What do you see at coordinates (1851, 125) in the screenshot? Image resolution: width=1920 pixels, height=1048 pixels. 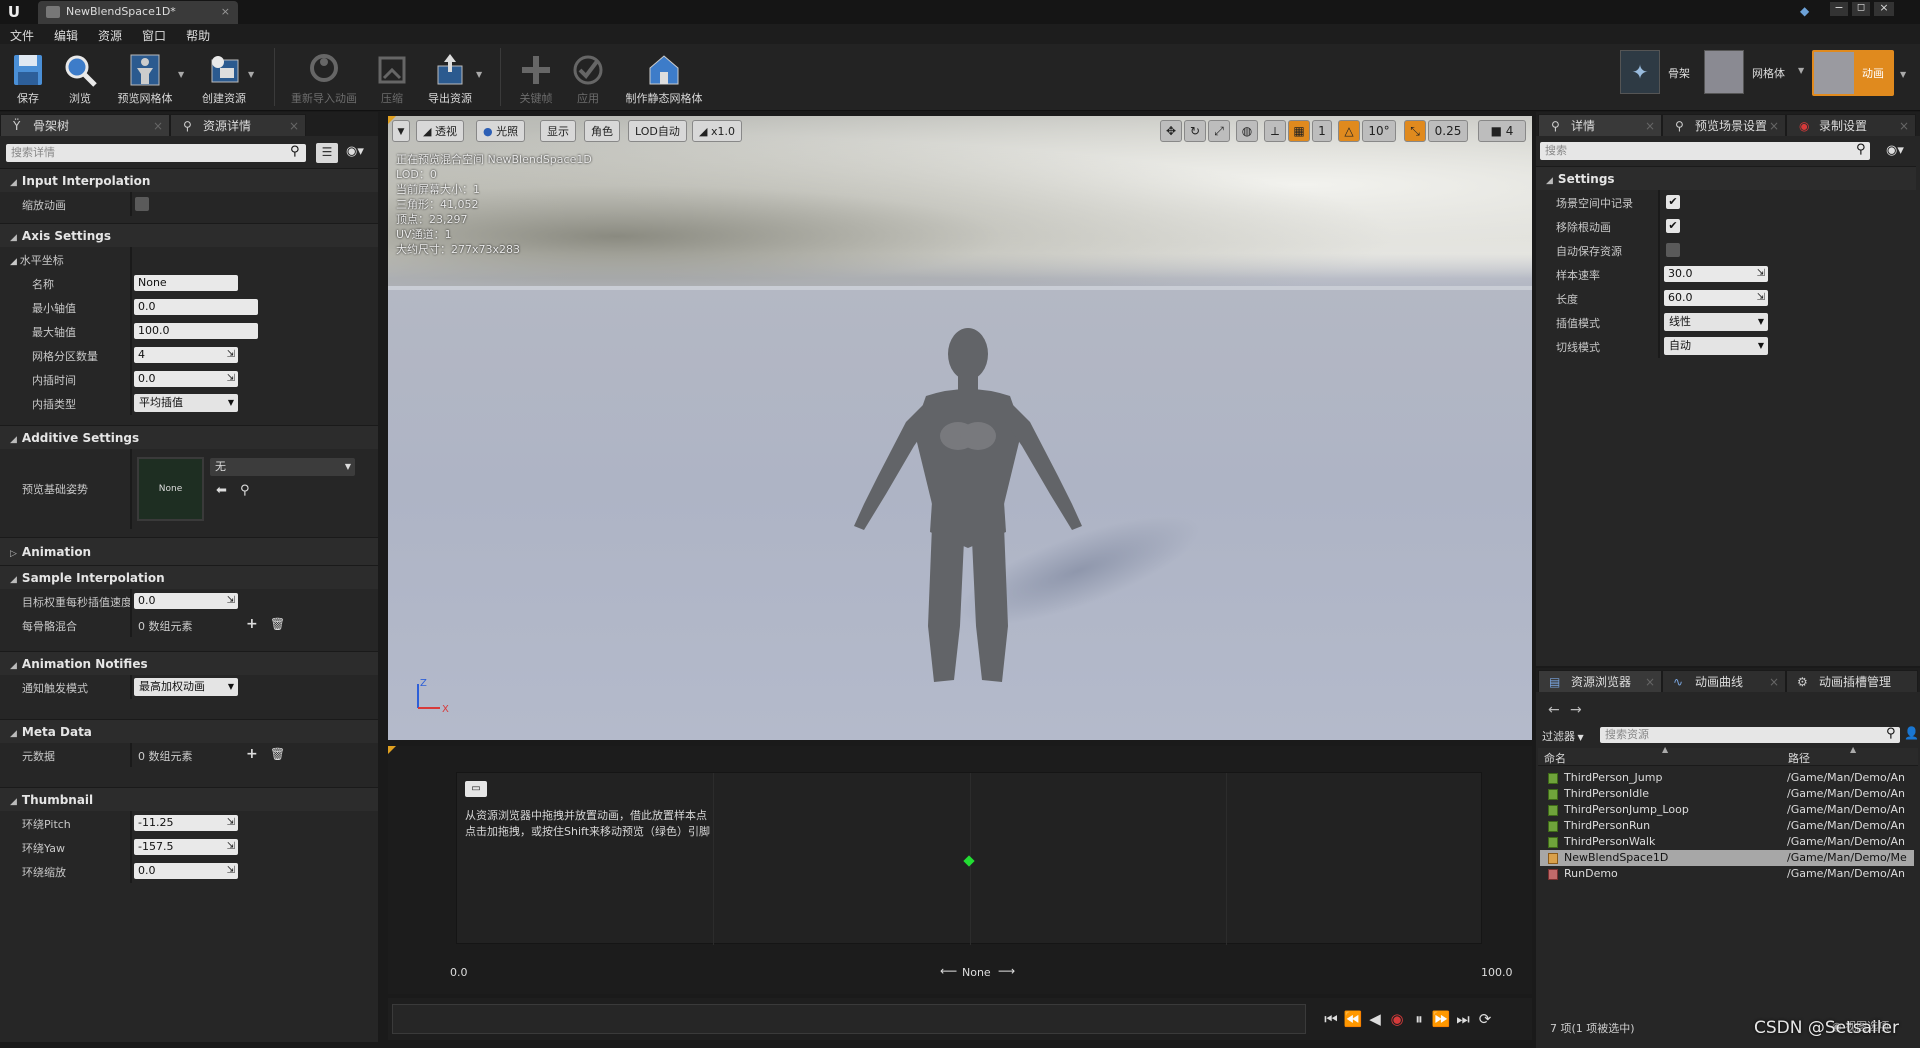 I see `tab-record-settings: ◉ 录制设置 ×` at bounding box center [1851, 125].